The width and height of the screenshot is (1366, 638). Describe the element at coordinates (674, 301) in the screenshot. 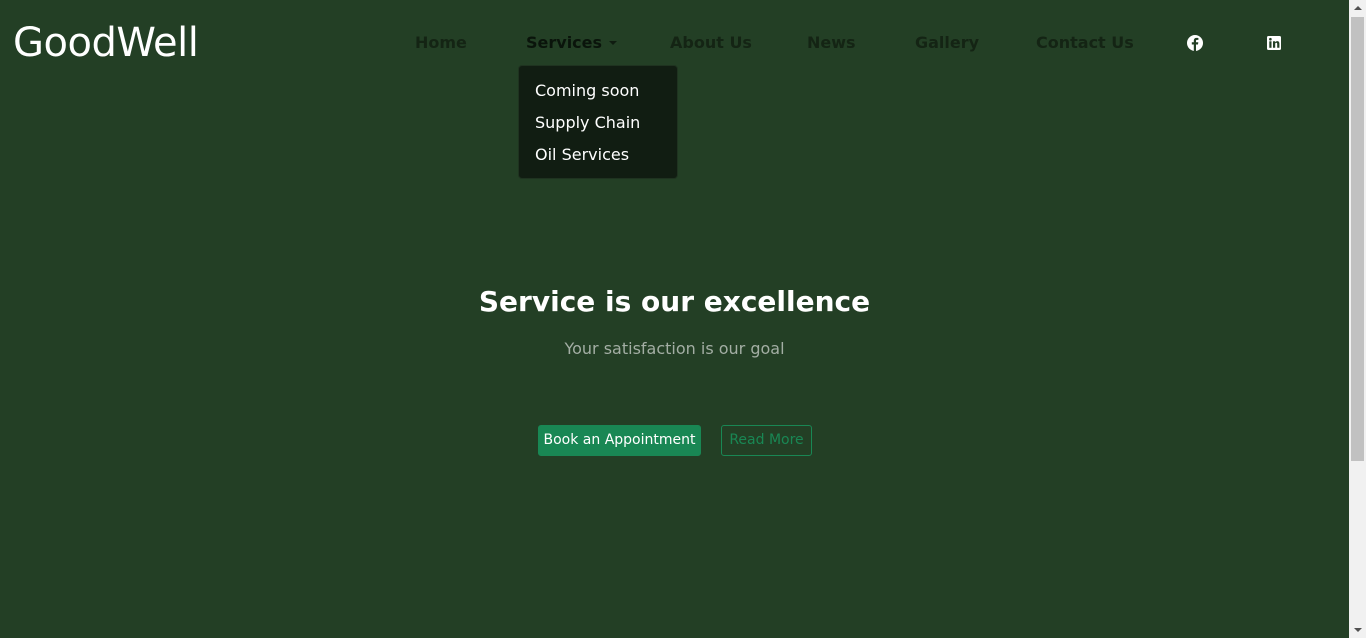

I see `hero-title: Service is our excellence` at that location.